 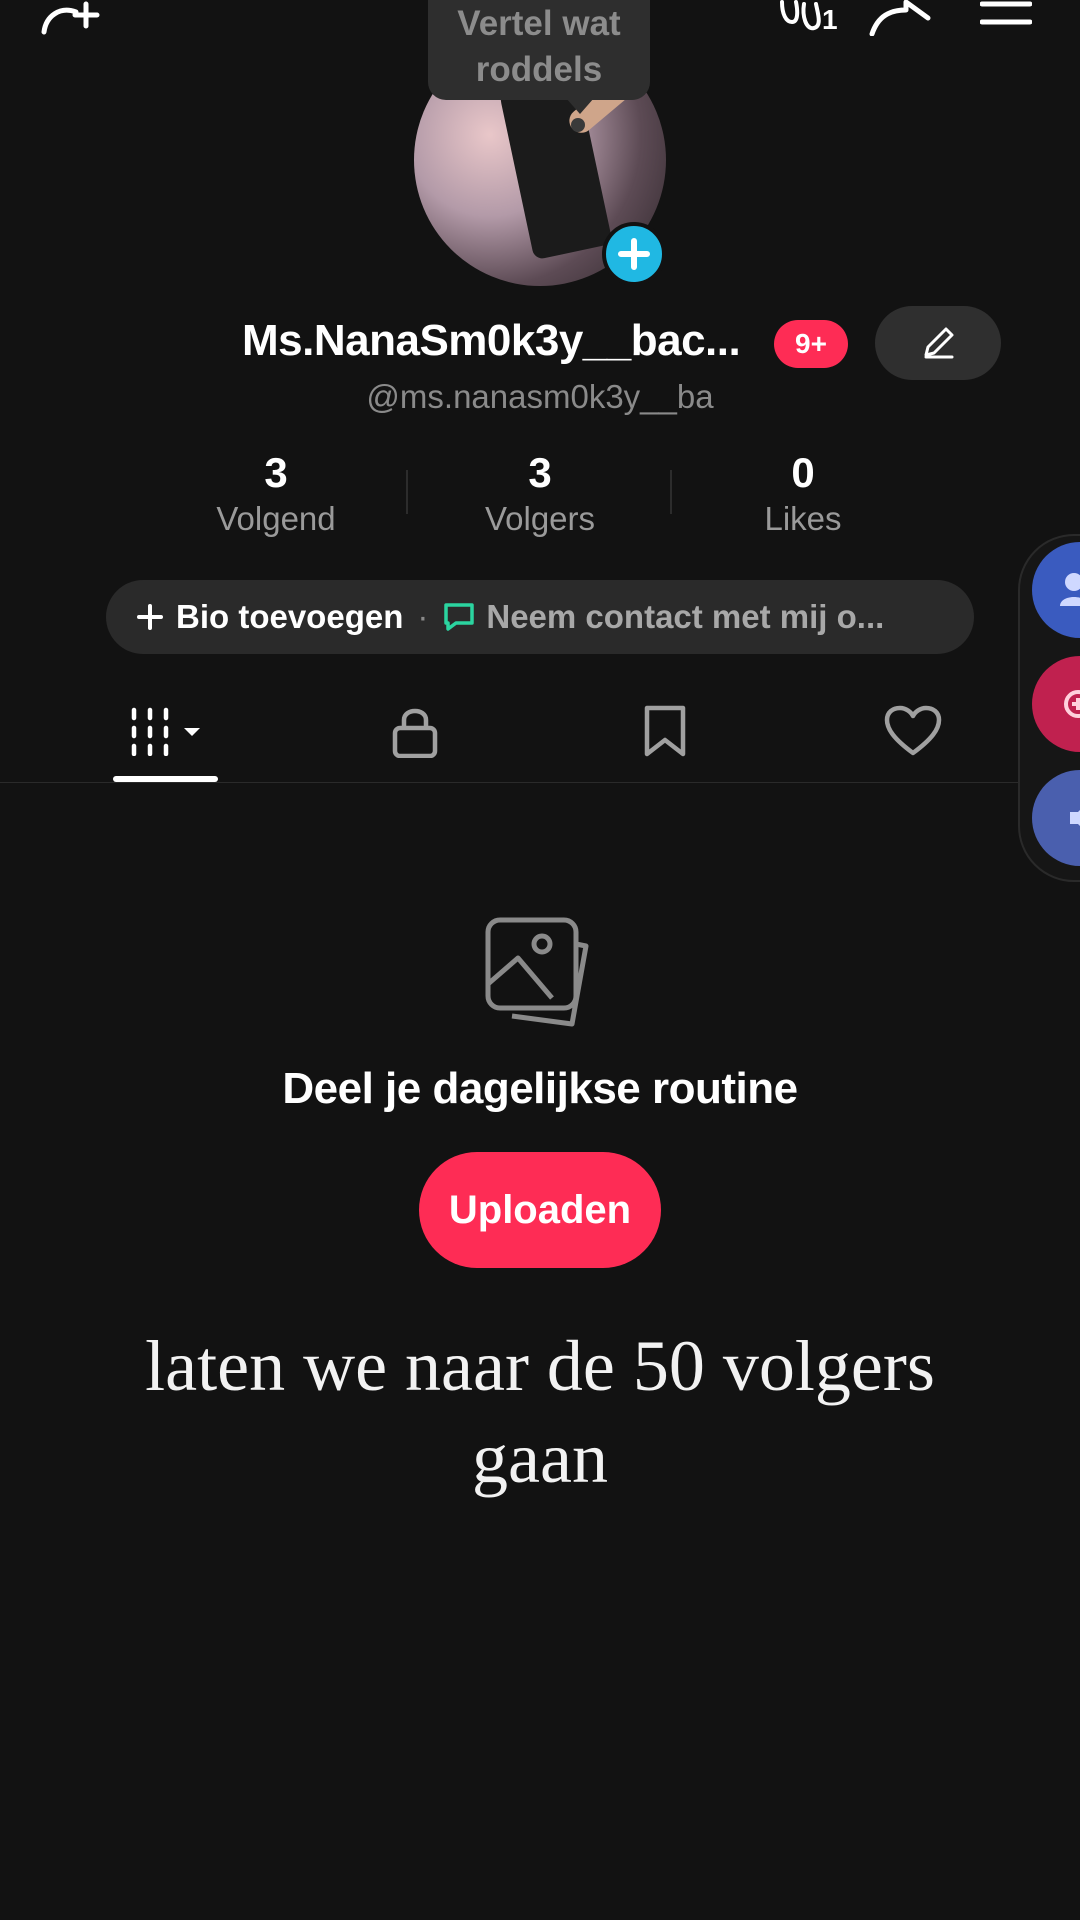 I want to click on stat-following-value: 3, so click(x=276, y=472).